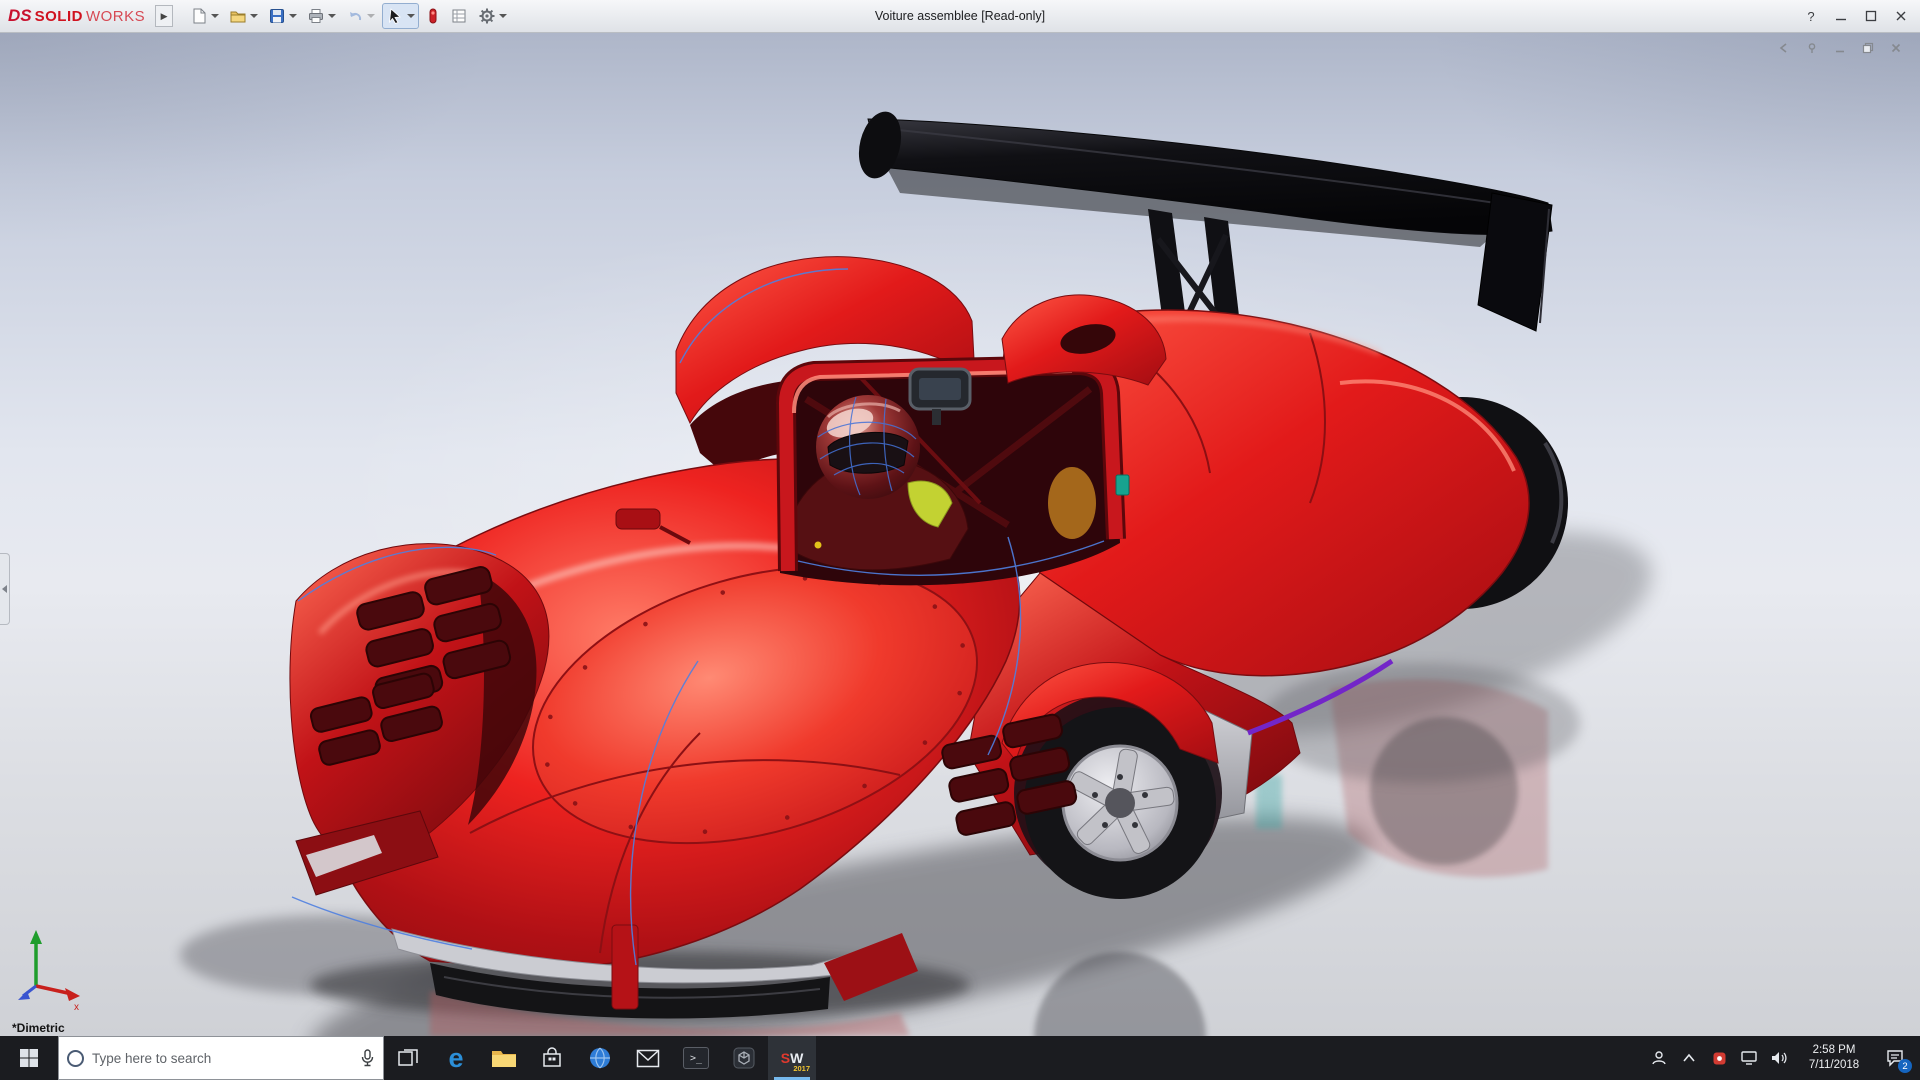  I want to click on maximize-icon, so click(1871, 16).